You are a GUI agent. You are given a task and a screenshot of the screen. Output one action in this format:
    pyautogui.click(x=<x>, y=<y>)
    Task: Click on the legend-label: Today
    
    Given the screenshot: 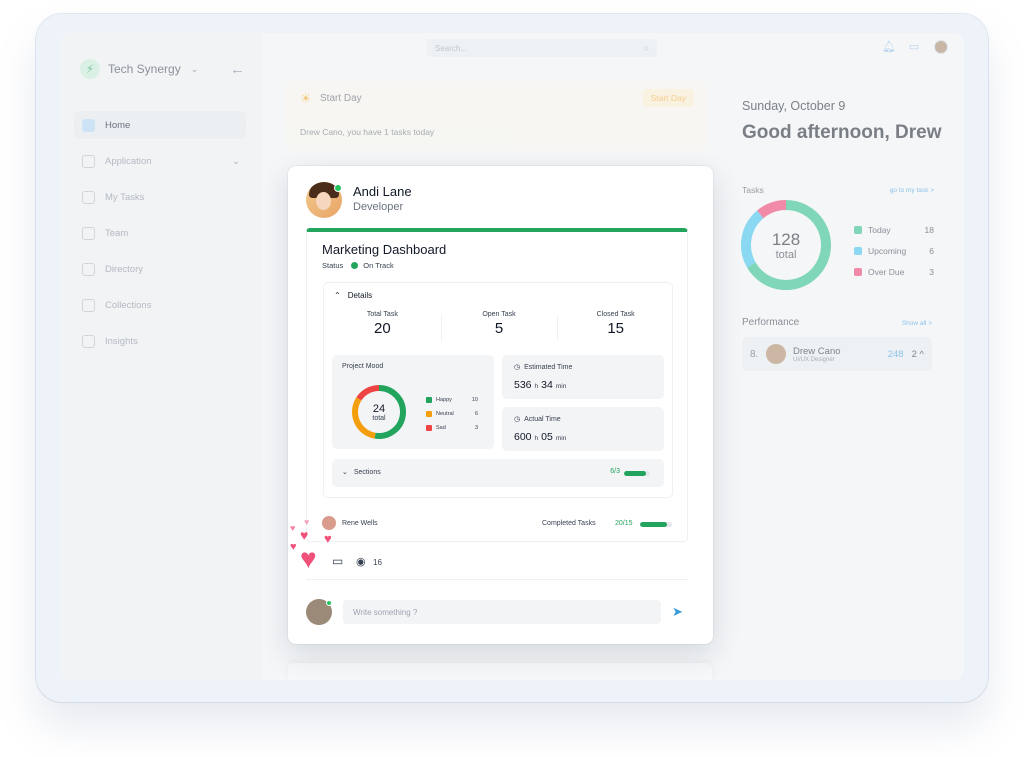 What is the action you would take?
    pyautogui.click(x=879, y=229)
    